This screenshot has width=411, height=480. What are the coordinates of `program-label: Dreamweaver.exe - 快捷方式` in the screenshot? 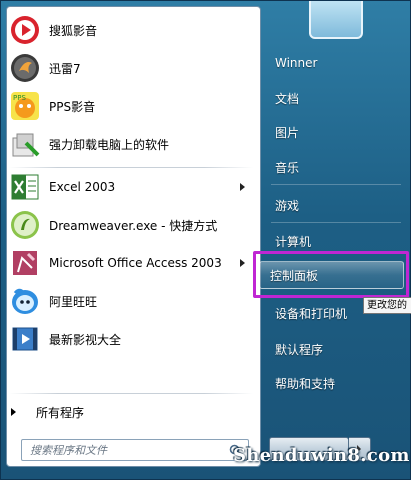 It's located at (133, 225).